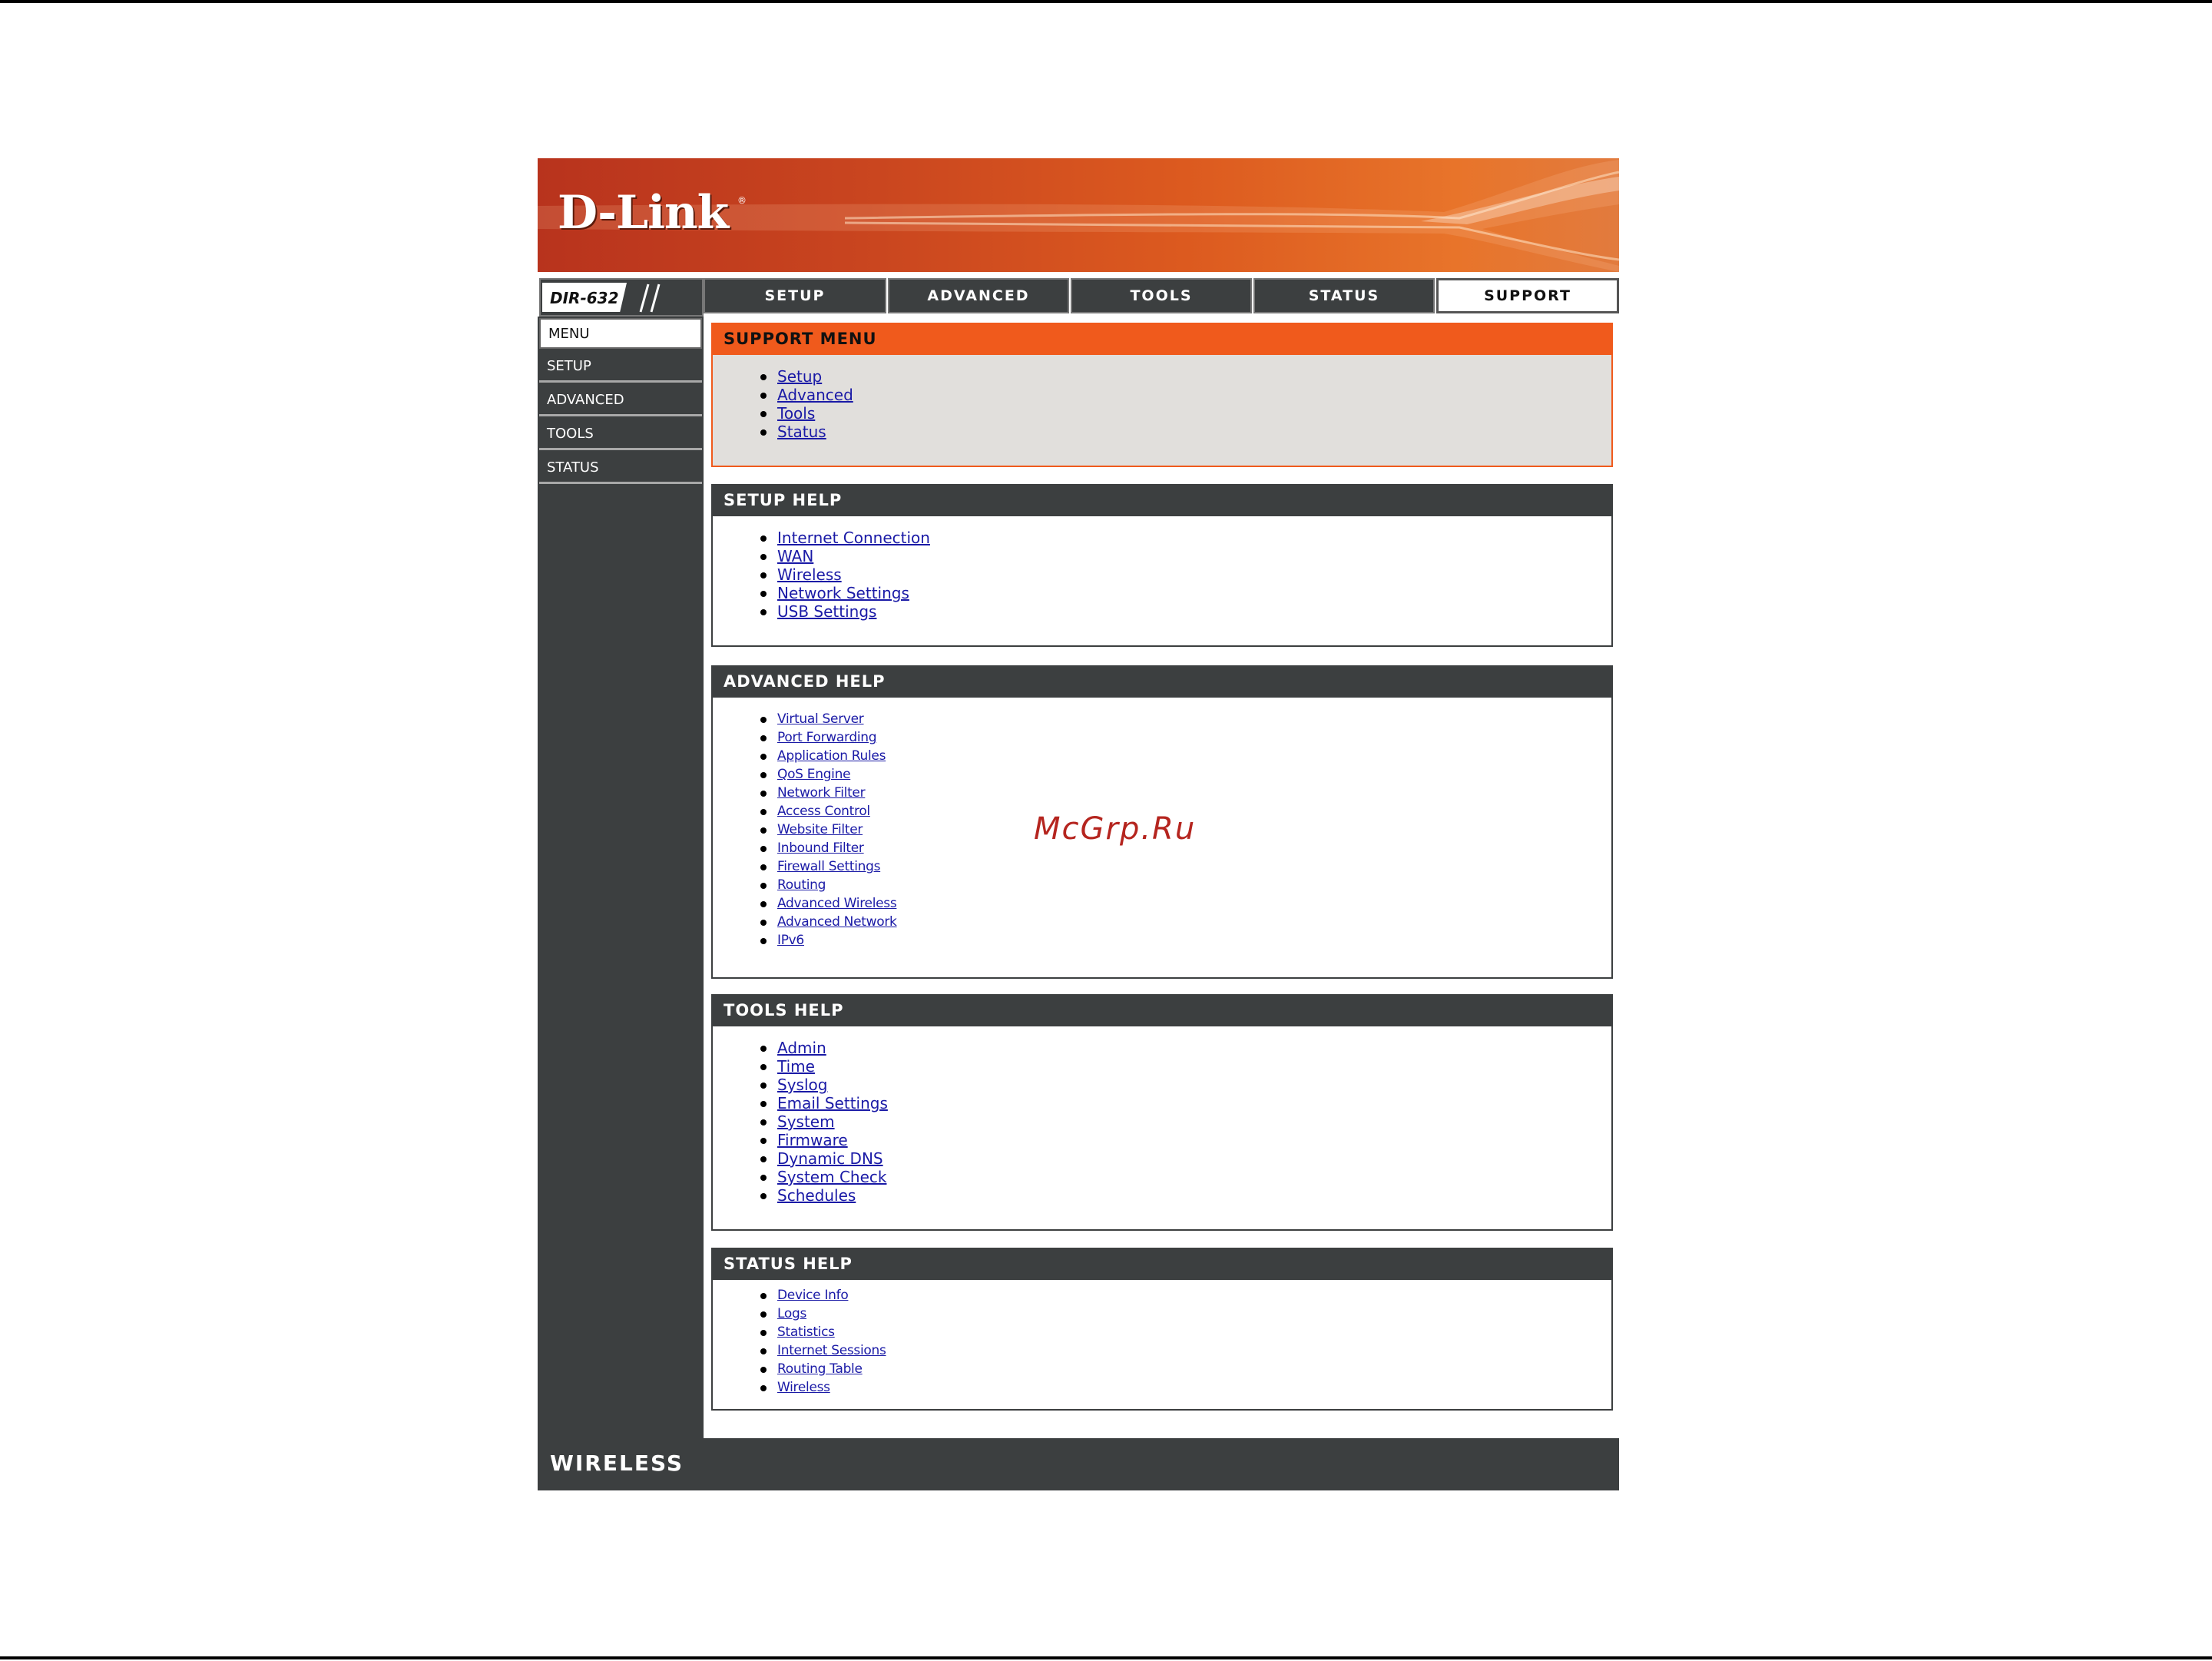 The image size is (2212, 1661). I want to click on link-system-check: System Check, so click(832, 1177).